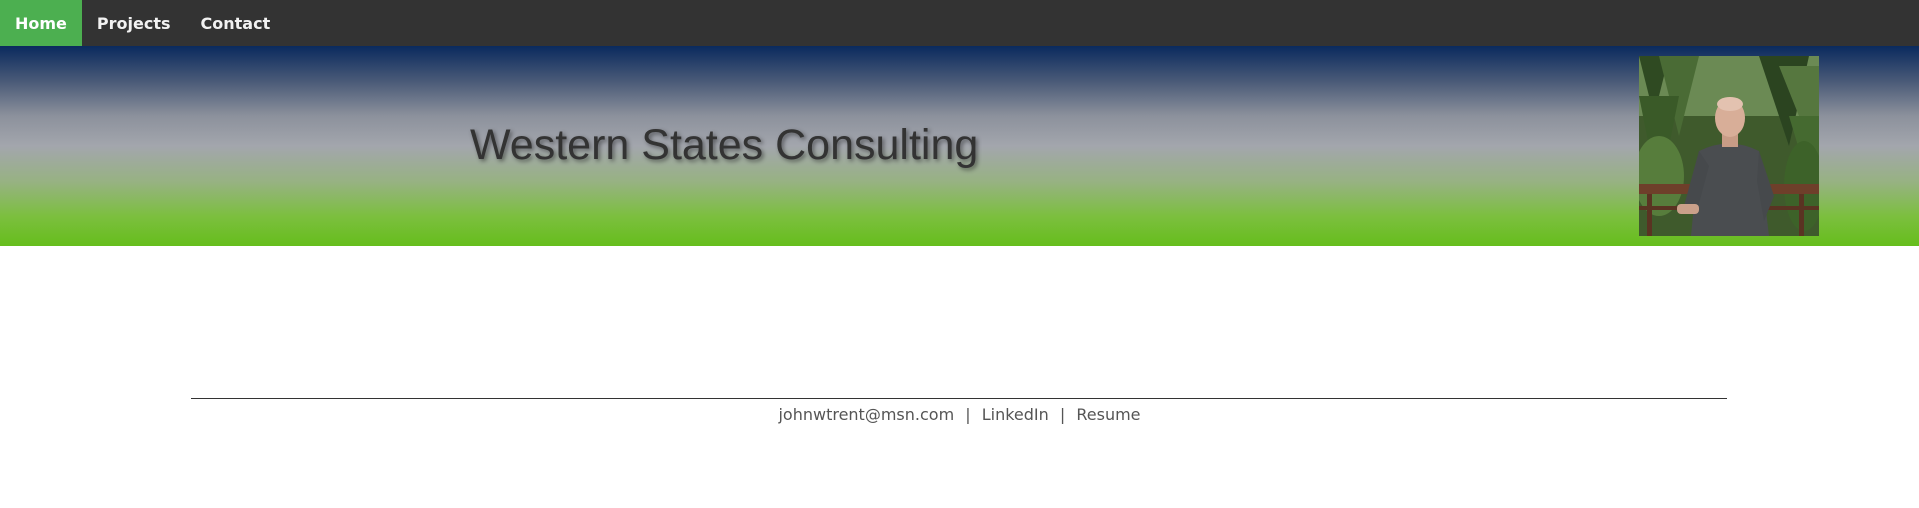 The height and width of the screenshot is (508, 1919). What do you see at coordinates (1015, 414) in the screenshot?
I see `linkedin-link: LinkedIn` at bounding box center [1015, 414].